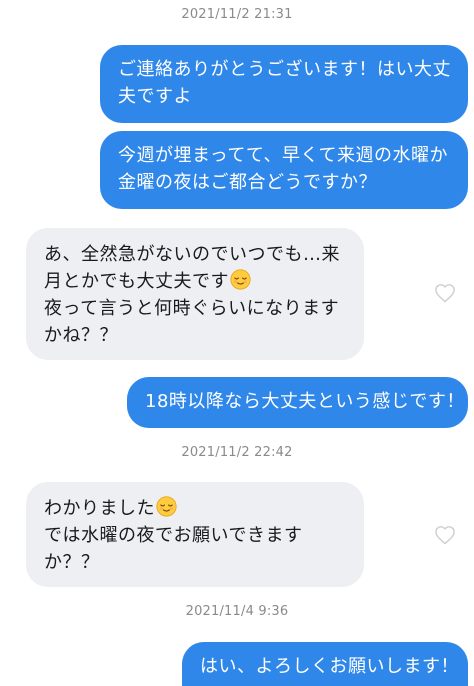 The image size is (474, 686). I want to click on message-text: 金曜の夜はご都合どうですか？, so click(247, 182).